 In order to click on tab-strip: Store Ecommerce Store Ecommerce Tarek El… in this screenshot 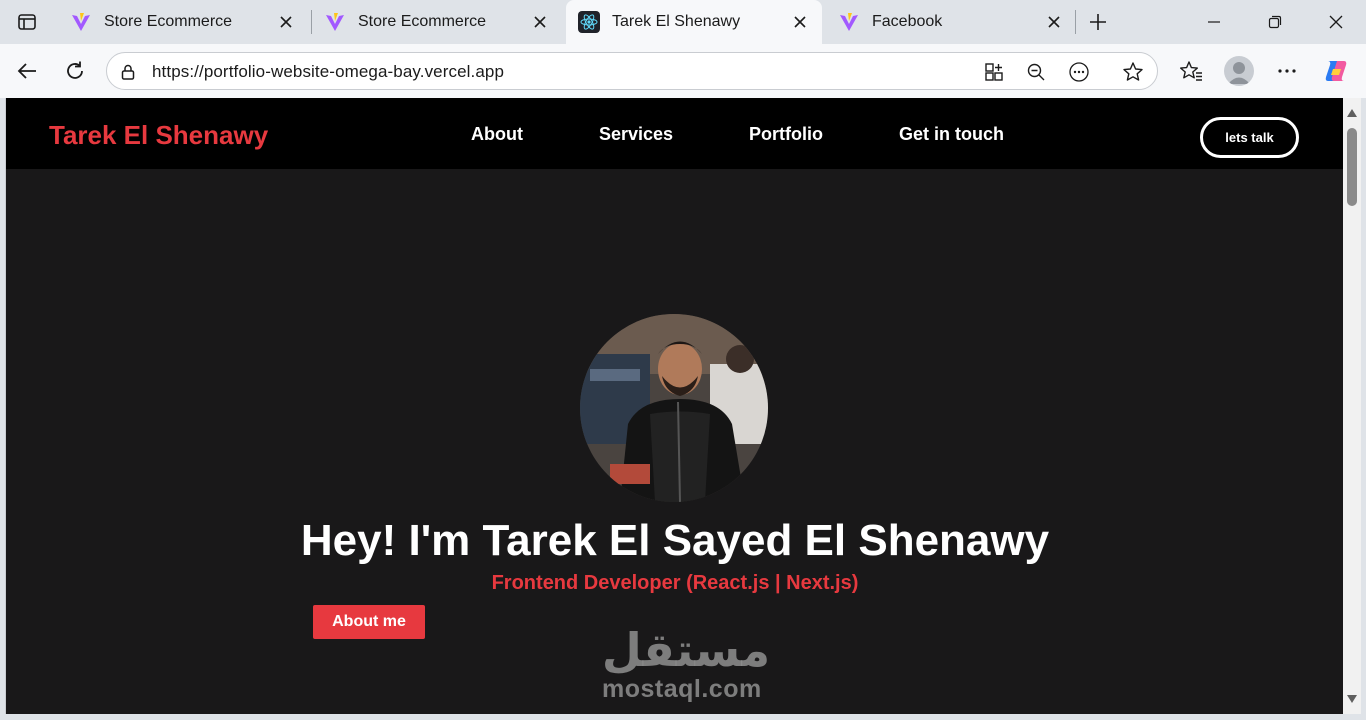, I will do `click(683, 22)`.